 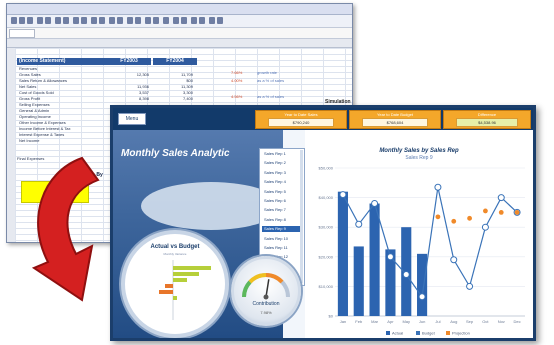 I want to click on x-tick-label: Jun, so click(x=422, y=321).